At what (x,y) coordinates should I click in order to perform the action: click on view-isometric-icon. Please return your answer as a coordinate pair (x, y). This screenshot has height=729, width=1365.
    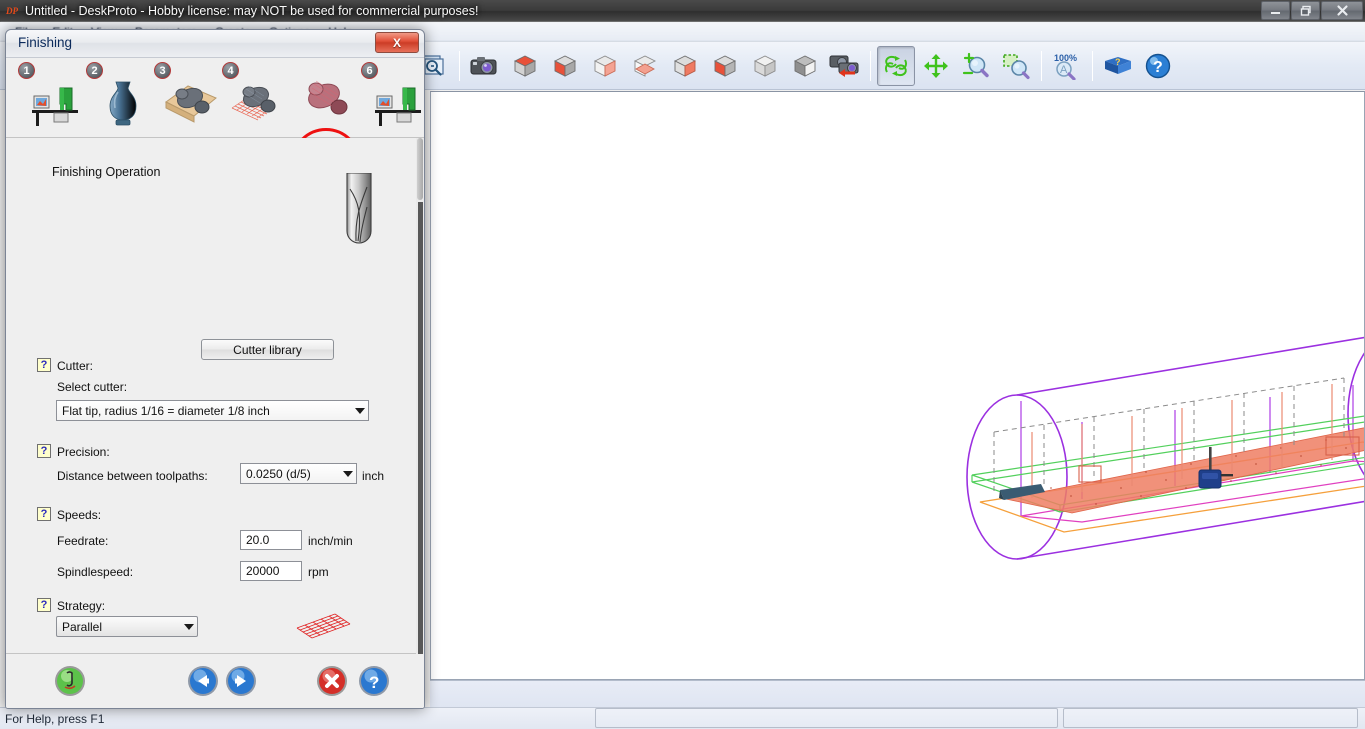
    Looking at the image, I should click on (765, 66).